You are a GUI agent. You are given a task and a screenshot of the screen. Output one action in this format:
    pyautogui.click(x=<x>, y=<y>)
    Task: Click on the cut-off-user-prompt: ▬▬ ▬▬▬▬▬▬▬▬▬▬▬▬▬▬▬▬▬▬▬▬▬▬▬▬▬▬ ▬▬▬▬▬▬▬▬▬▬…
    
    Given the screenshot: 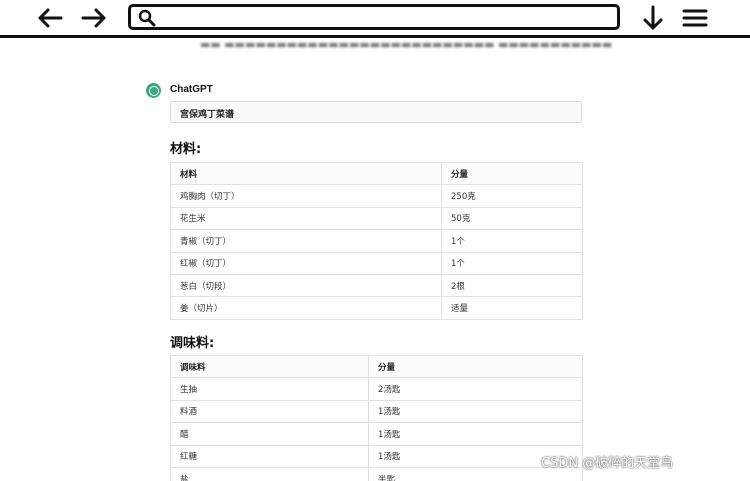 What is the action you would take?
    pyautogui.click(x=406, y=44)
    